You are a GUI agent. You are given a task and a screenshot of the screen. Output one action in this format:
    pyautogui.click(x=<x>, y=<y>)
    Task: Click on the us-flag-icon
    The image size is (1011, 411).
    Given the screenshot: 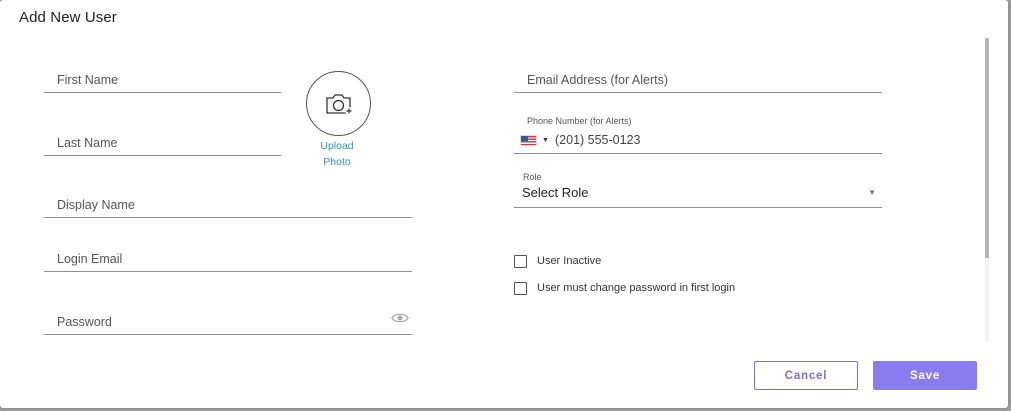 What is the action you would take?
    pyautogui.click(x=528, y=140)
    